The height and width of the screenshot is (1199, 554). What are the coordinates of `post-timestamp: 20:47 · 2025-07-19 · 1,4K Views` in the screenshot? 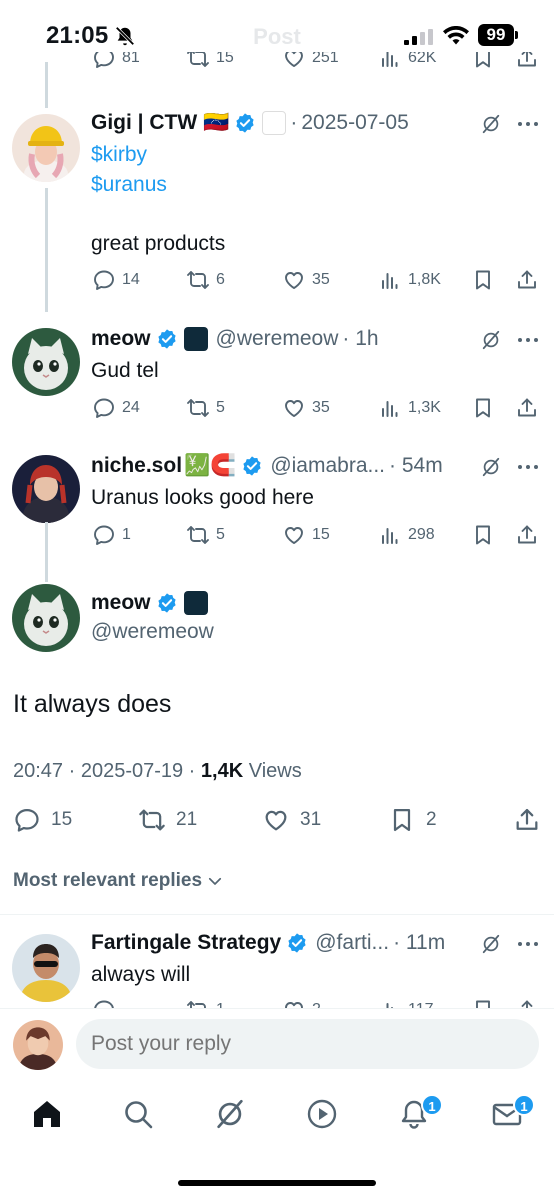 It's located at (157, 771).